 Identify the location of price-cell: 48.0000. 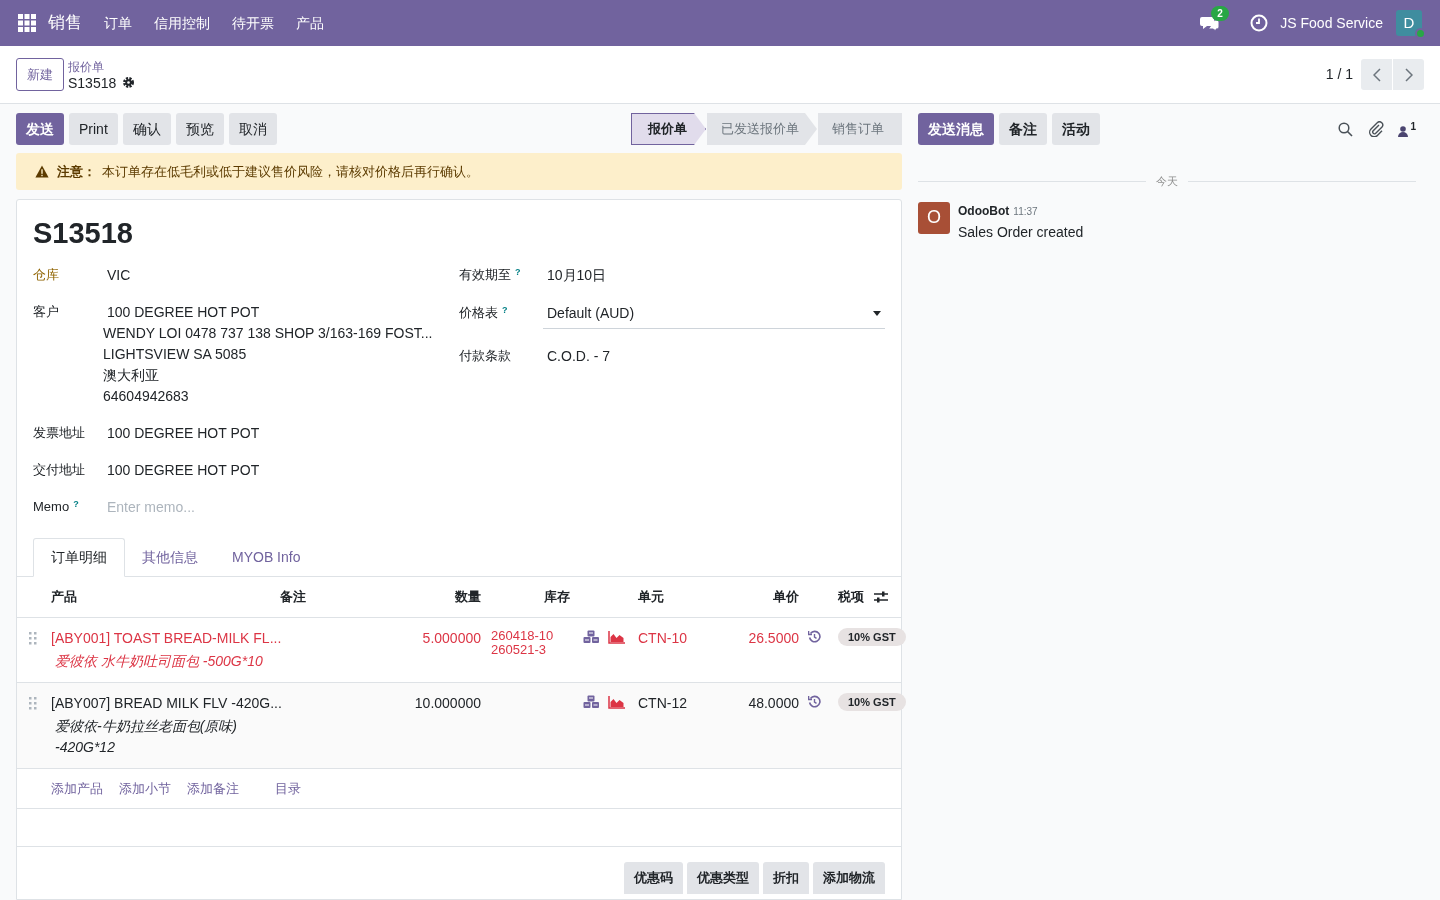
(773, 703).